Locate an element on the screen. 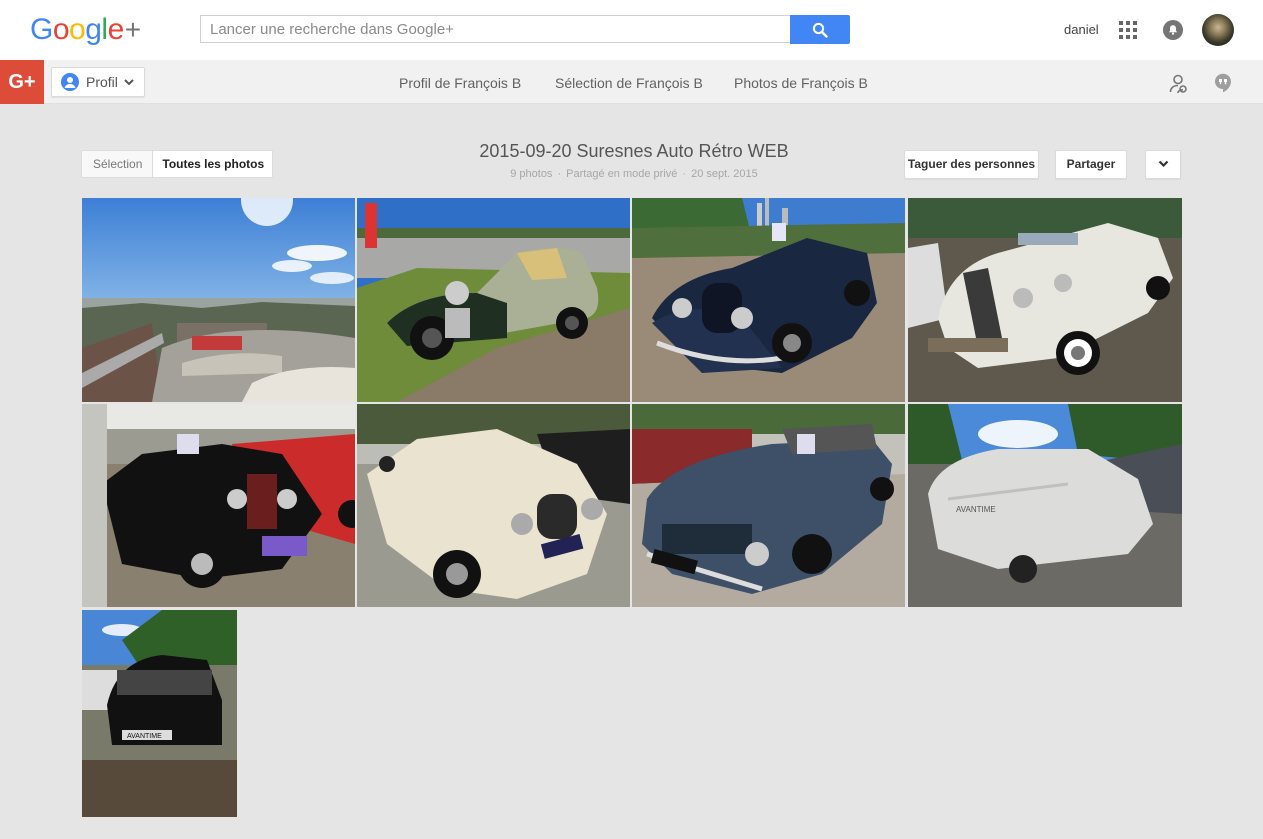 This screenshot has width=1263, height=839. username: daniel is located at coordinates (1081, 29).